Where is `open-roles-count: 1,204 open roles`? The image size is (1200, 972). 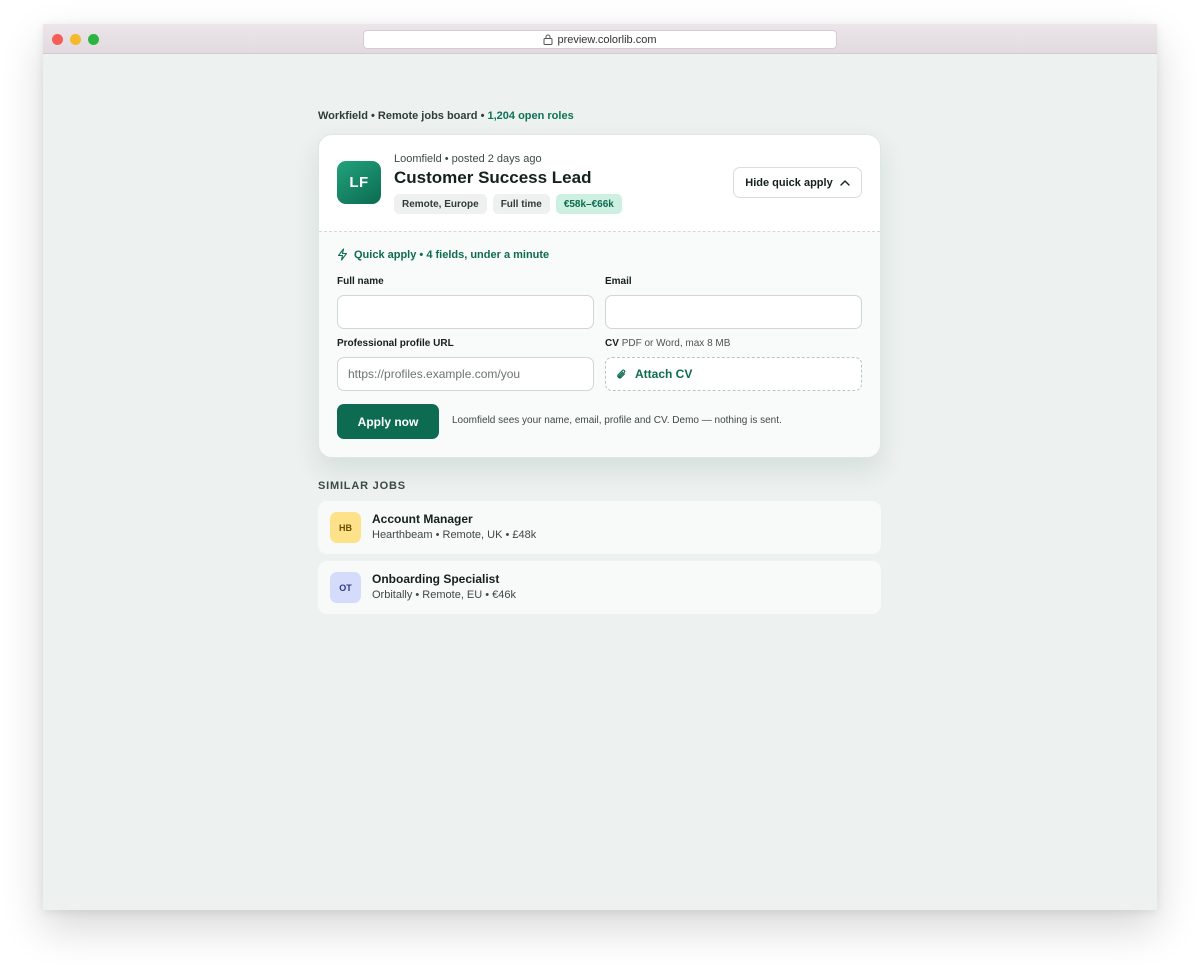
open-roles-count: 1,204 open roles is located at coordinates (530, 116).